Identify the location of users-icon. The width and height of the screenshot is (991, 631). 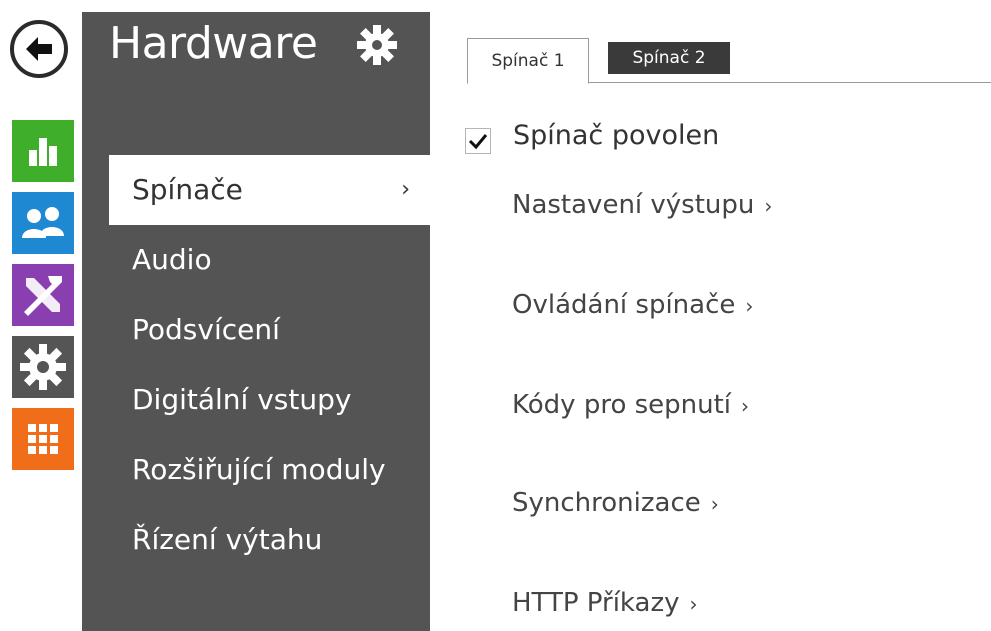
(43, 223).